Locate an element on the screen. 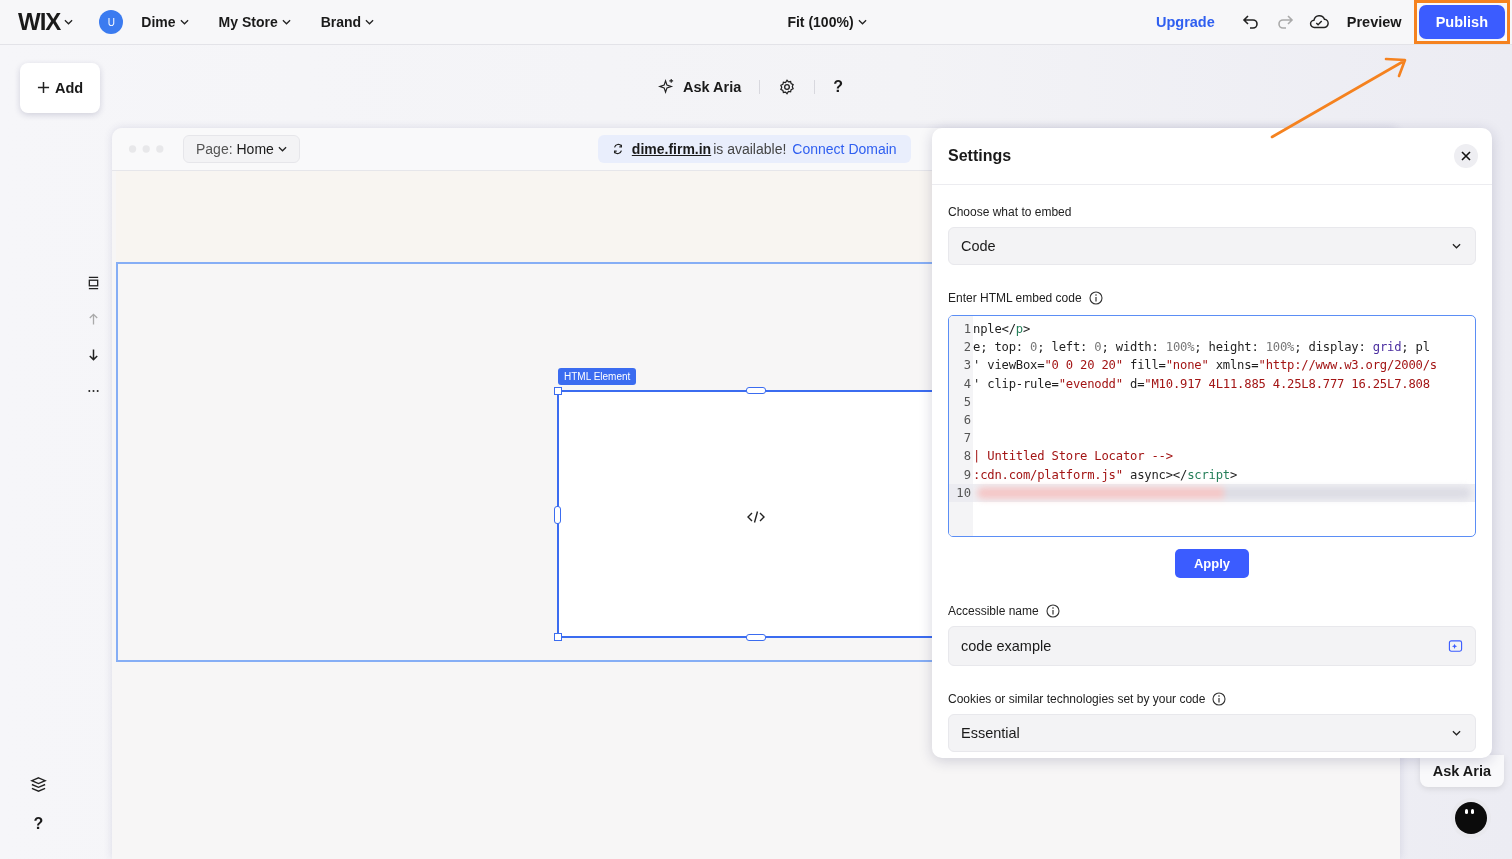 This screenshot has width=1512, height=859. code-icon is located at coordinates (756, 517).